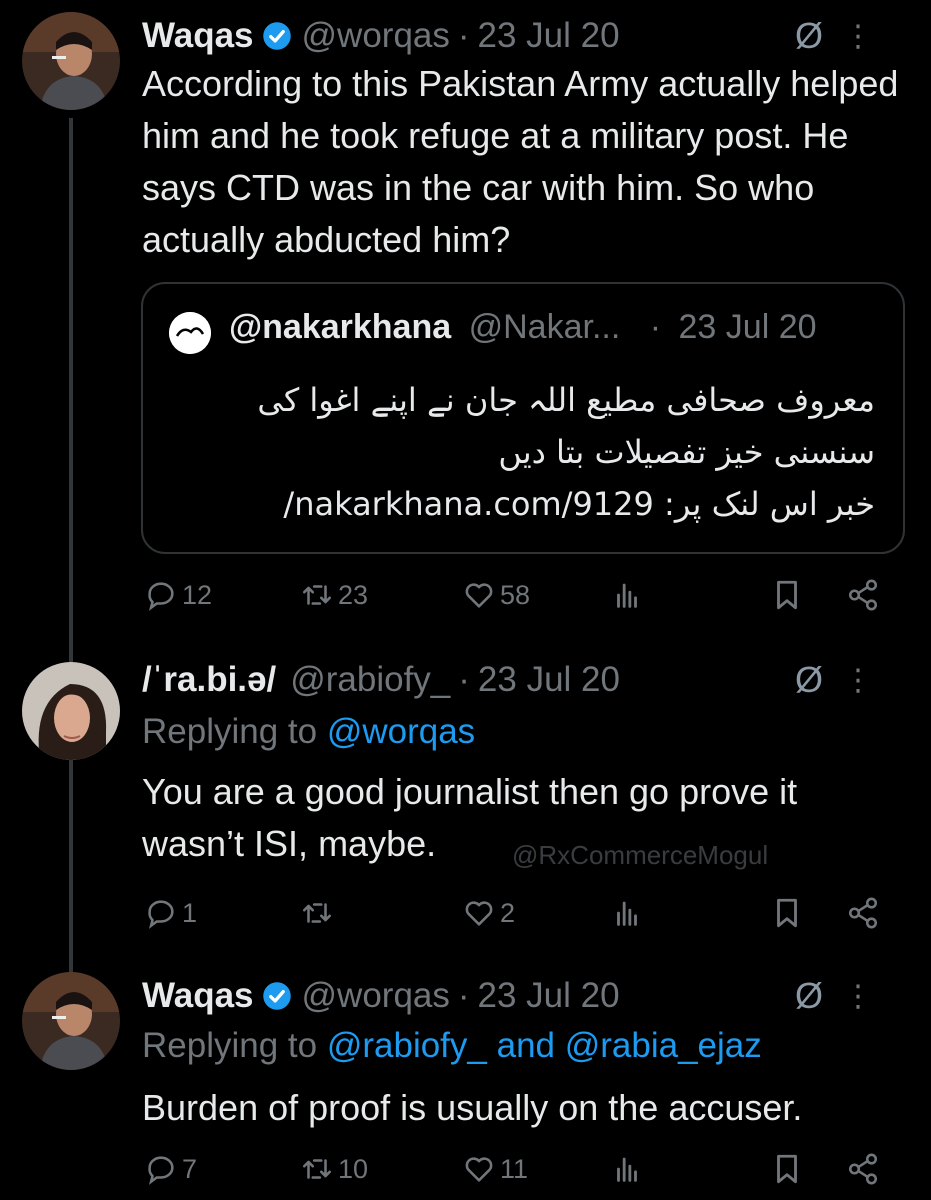 This screenshot has width=931, height=1200. Describe the element at coordinates (496, 595) in the screenshot. I see `like-button: 58` at that location.